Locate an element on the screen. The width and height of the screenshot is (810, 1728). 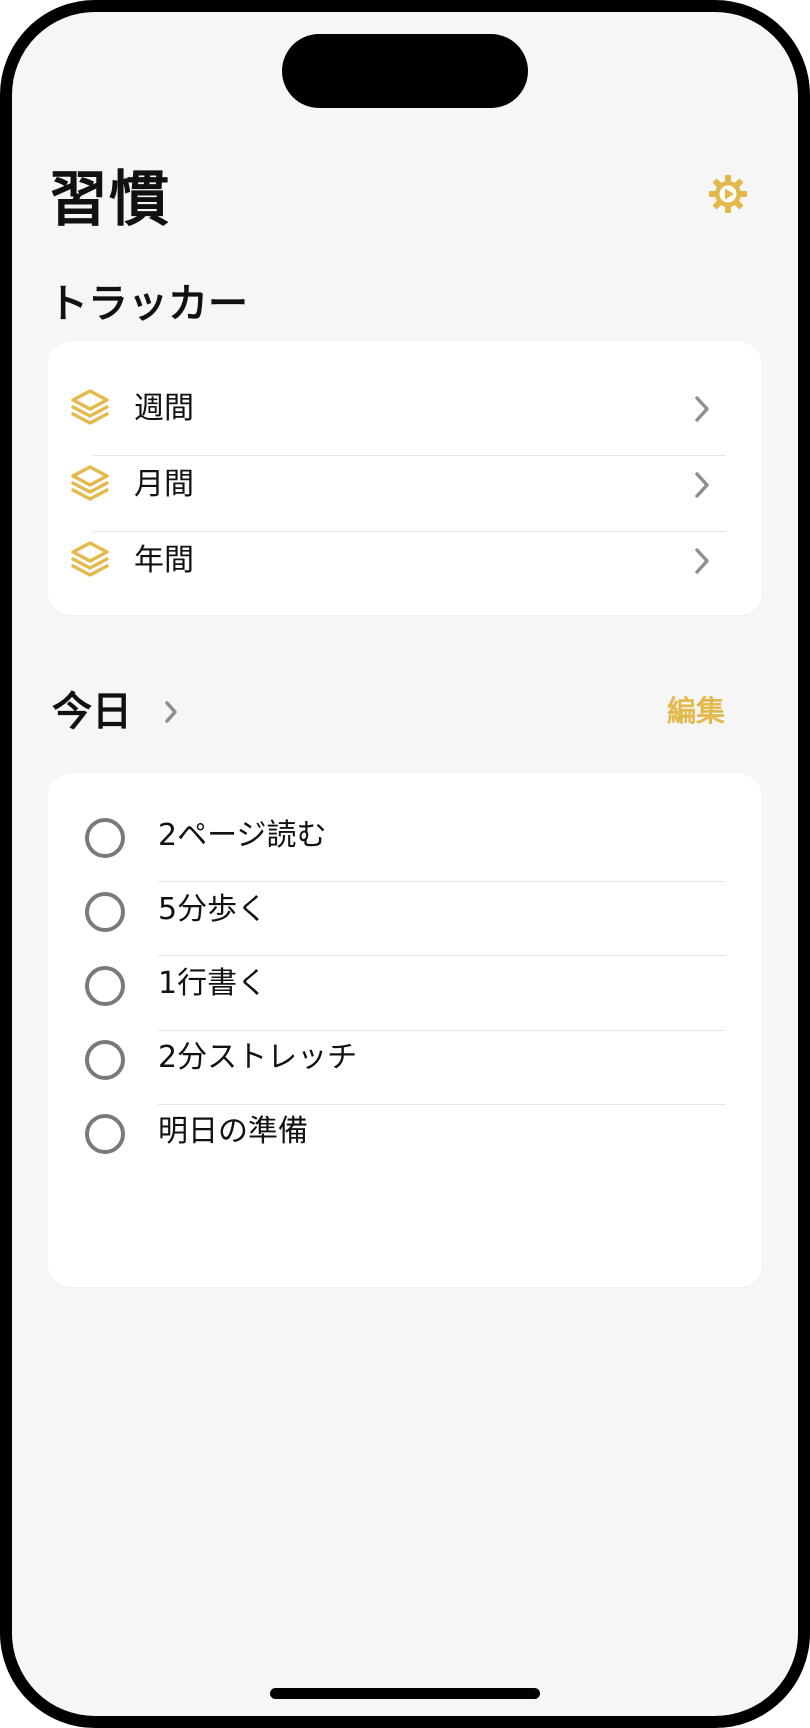
habit-item: 明日の準備 is located at coordinates (405, 1135).